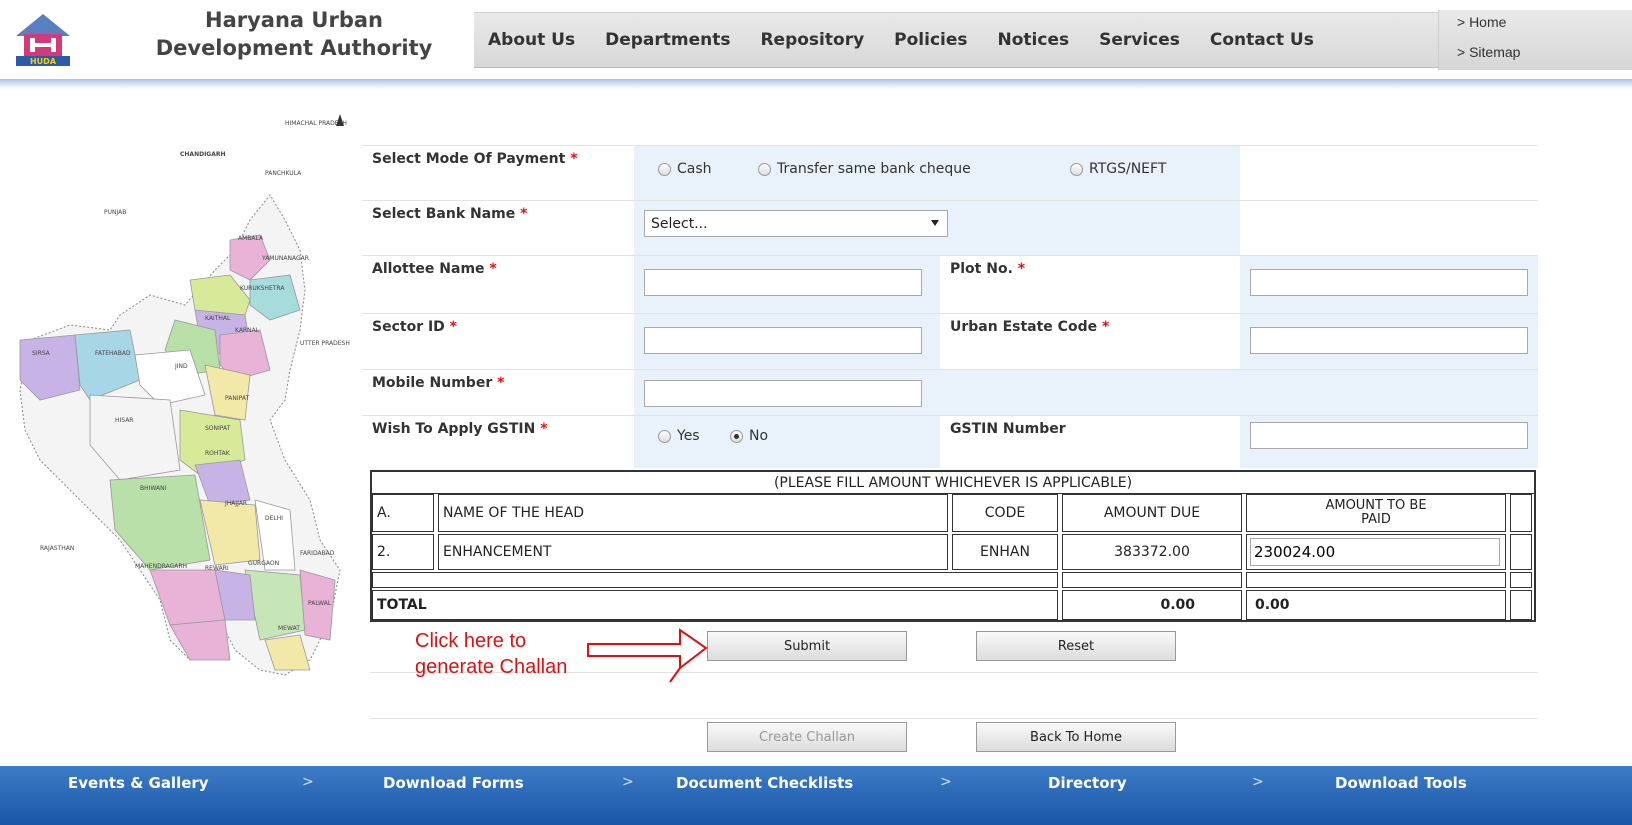  Describe the element at coordinates (153, 488) in the screenshot. I see `map-label-bhiwani: BHIWANI` at that location.